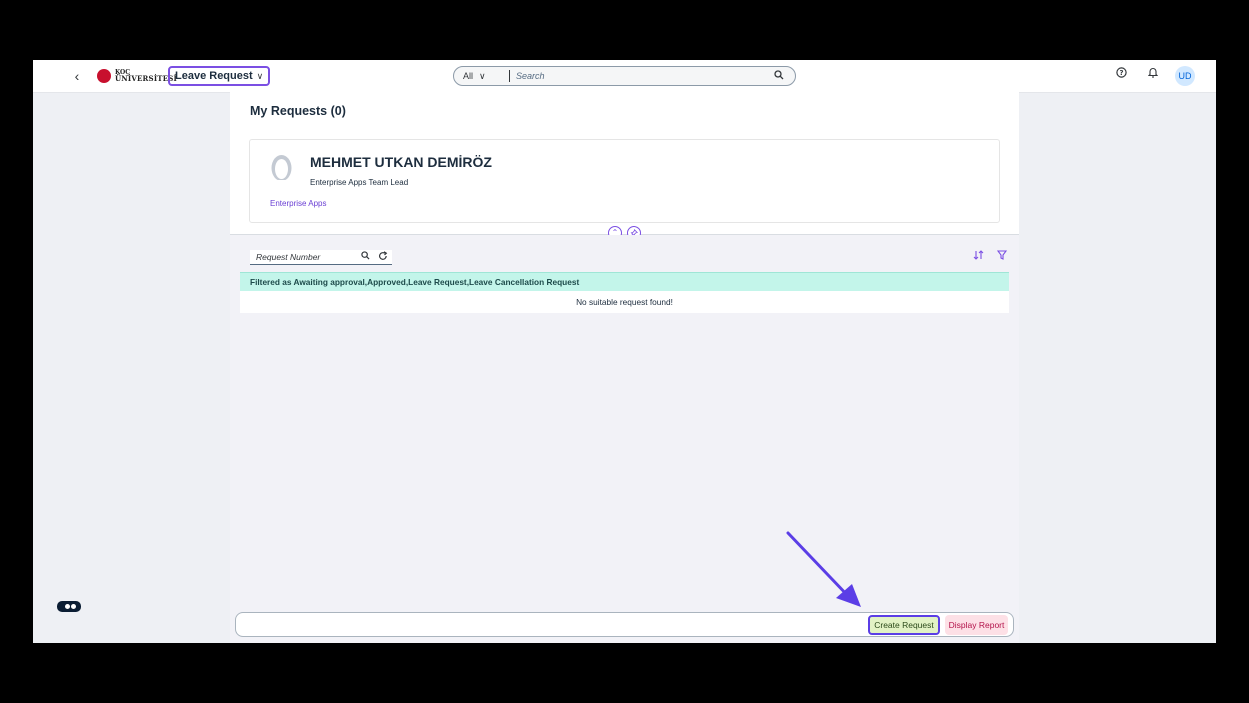  I want to click on employee-role: Enterprise Apps Team Lead, so click(359, 182).